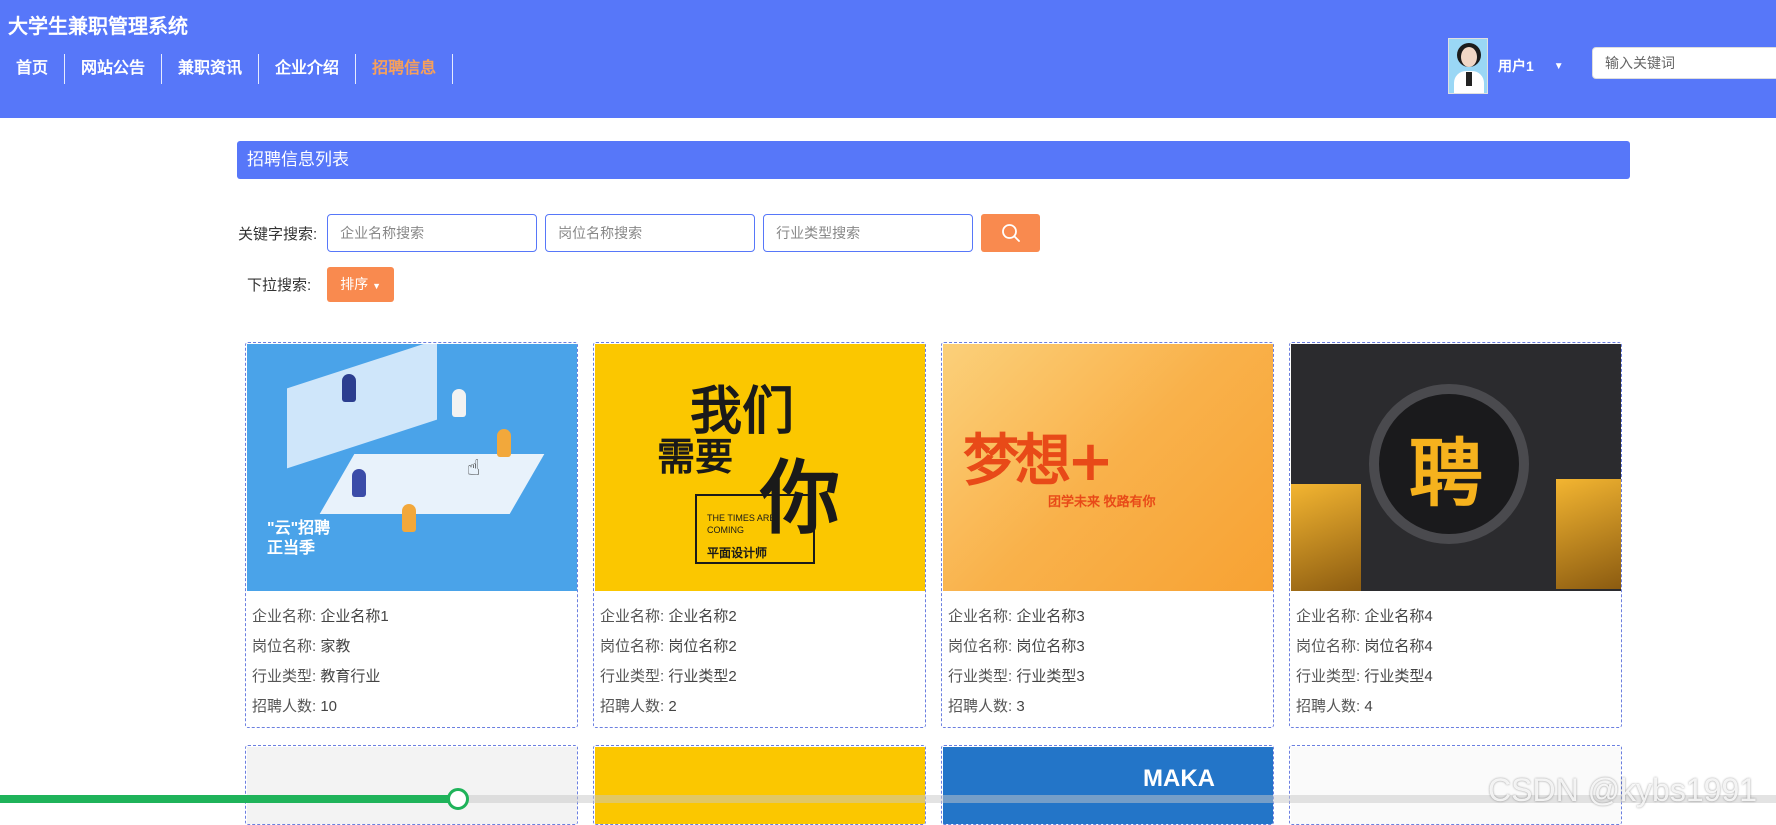 This screenshot has height=825, width=1776. What do you see at coordinates (888, 59) in the screenshot?
I see `top-header: 大学生兼职管理系统 首页 网站公告 兼职资讯 企业介绍 招聘信息 用户1 ▼` at bounding box center [888, 59].